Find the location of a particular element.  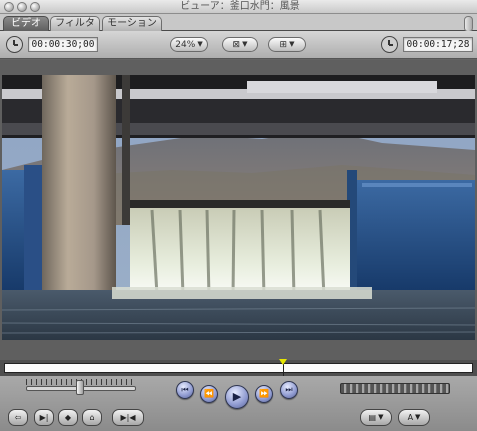

current-timecode-field: 00:00:17;28 is located at coordinates (438, 44).